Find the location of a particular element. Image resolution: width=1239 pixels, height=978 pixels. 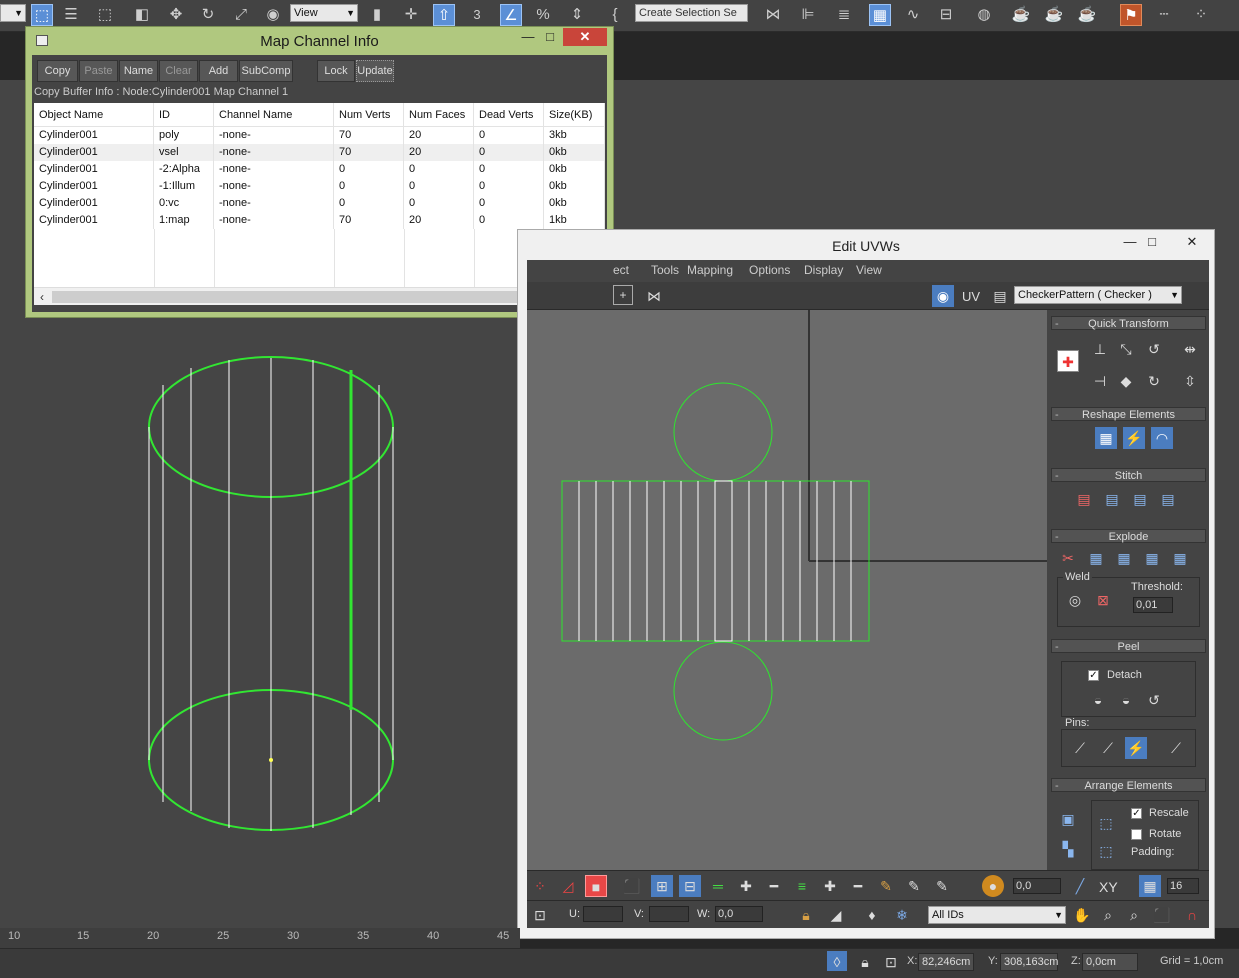

close-button: ✕ is located at coordinates (1192, 242).